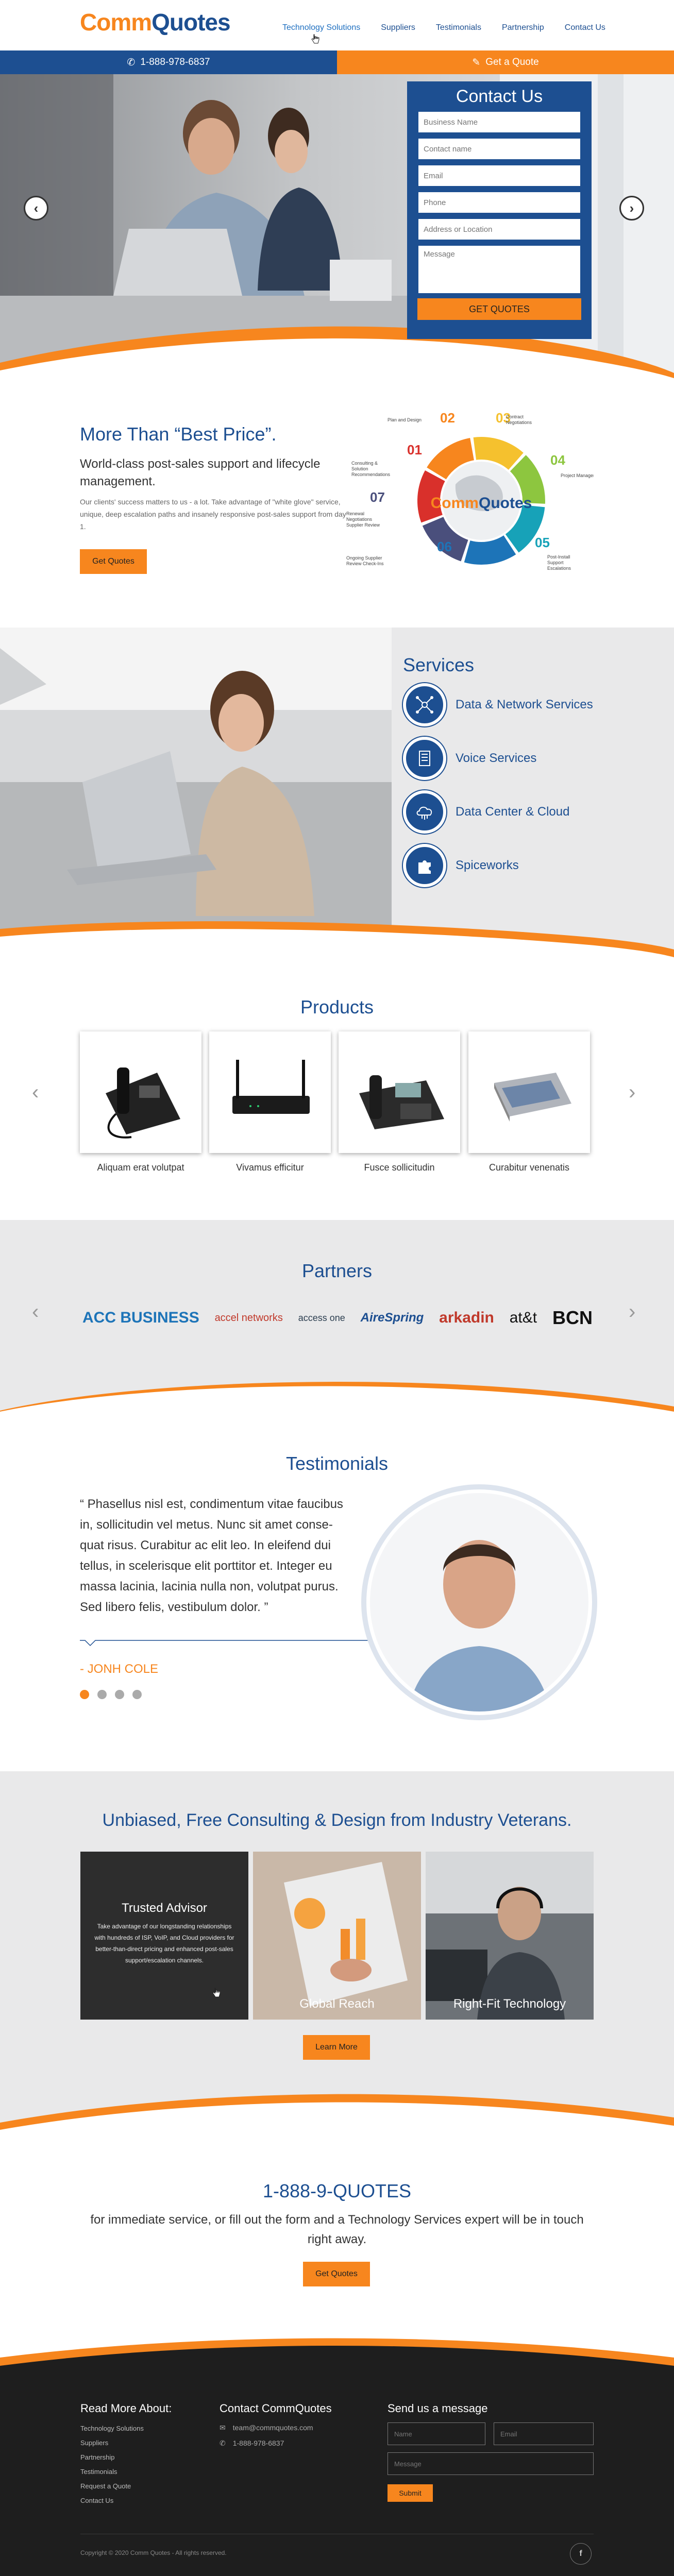 The height and width of the screenshot is (2576, 674). What do you see at coordinates (499, 269) in the screenshot?
I see `message-textarea` at bounding box center [499, 269].